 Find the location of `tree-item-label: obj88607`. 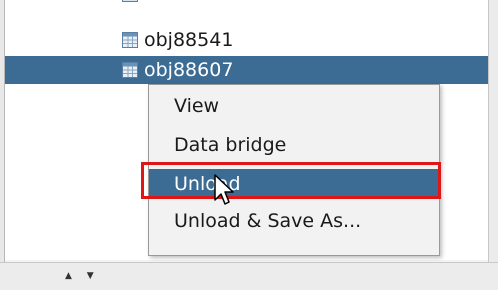

tree-item-label: obj88607 is located at coordinates (189, 70).